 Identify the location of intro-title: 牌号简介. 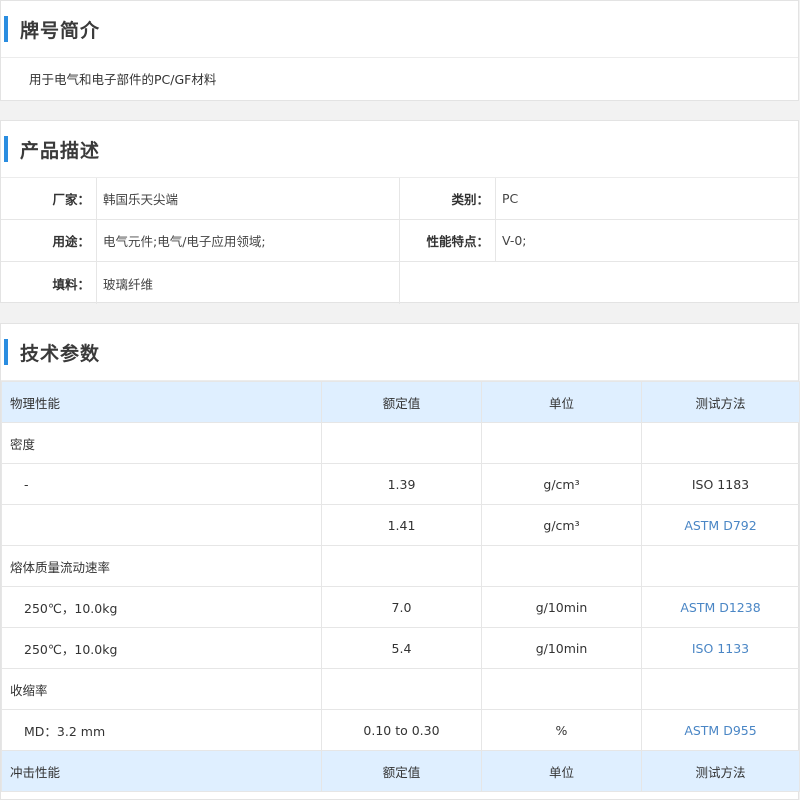
(60, 30).